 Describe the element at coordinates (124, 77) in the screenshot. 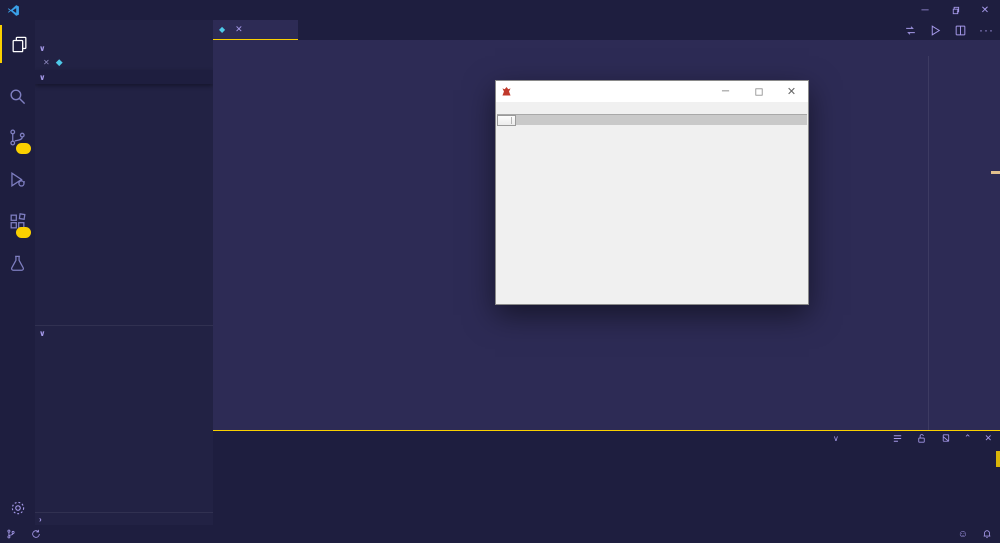

I see `folder-section-header: ∨` at that location.